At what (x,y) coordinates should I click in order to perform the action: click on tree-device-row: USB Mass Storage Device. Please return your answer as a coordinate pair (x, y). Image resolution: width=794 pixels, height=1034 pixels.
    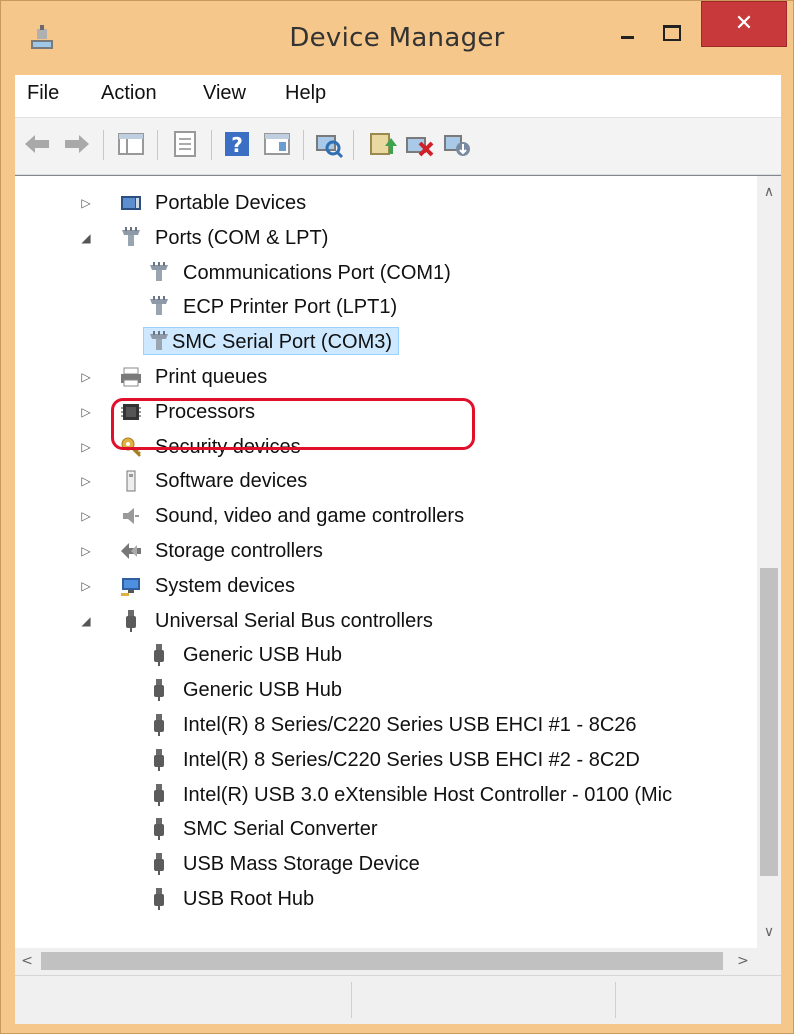
    Looking at the image, I should click on (386, 864).